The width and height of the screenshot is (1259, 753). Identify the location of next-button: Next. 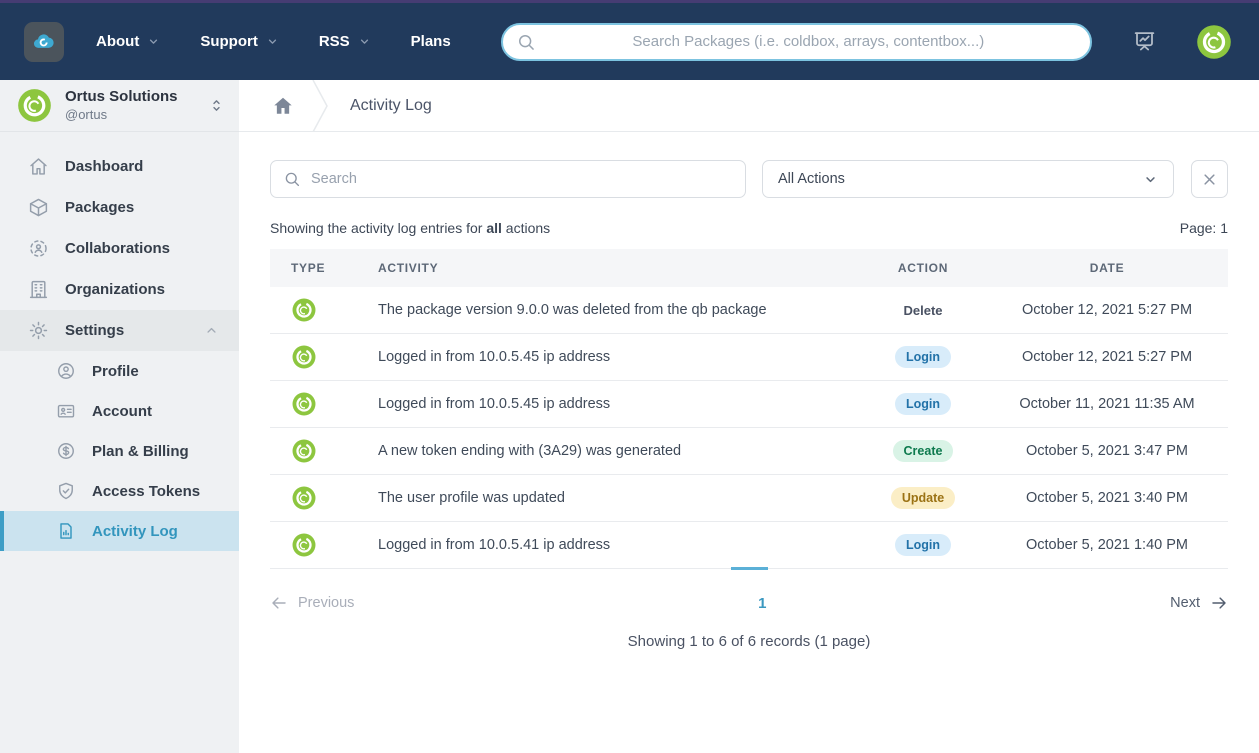
(1199, 603).